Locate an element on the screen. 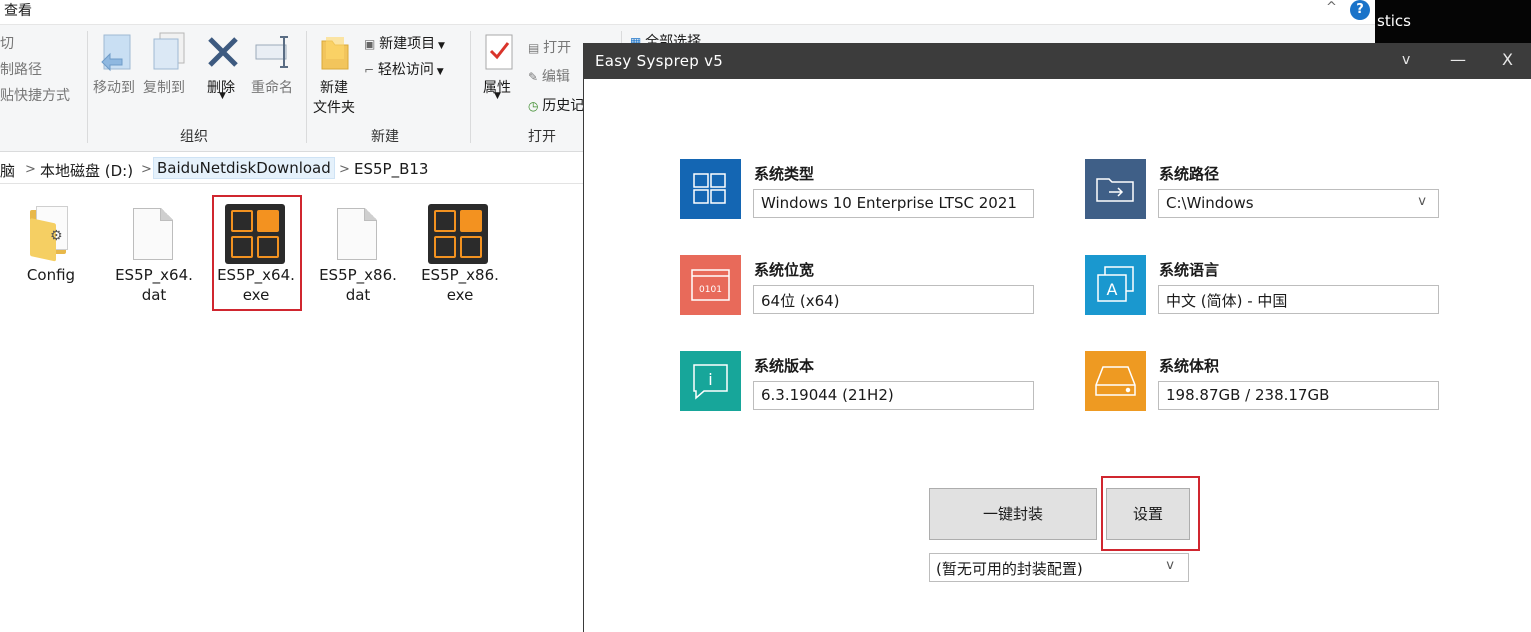 The image size is (1531, 632). binary-window-icon: 0101 is located at coordinates (710, 285).